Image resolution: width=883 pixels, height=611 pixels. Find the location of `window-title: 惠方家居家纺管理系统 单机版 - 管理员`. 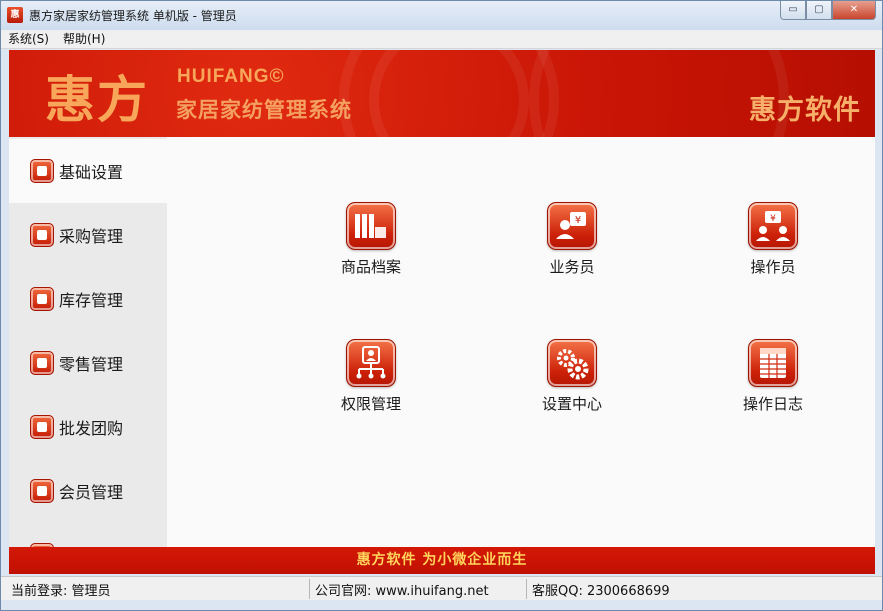

window-title: 惠方家居家纺管理系统 单机版 - 管理员 is located at coordinates (133, 16).